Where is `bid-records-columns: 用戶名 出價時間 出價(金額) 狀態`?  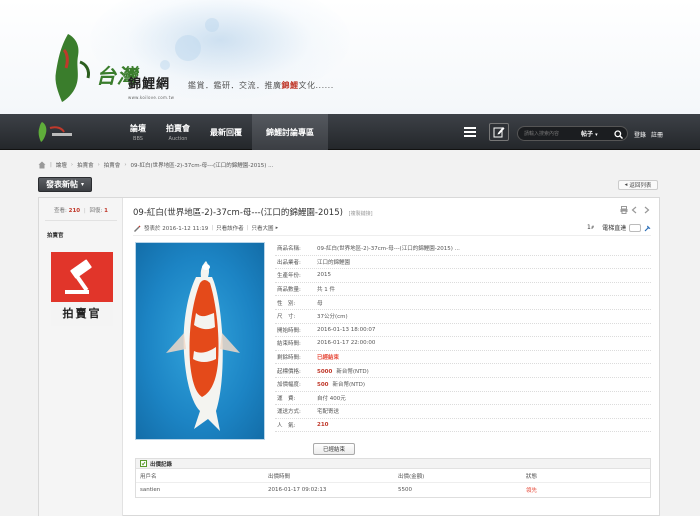 bid-records-columns: 用戶名 出價時間 出價(金額) 狀態 is located at coordinates (393, 476).